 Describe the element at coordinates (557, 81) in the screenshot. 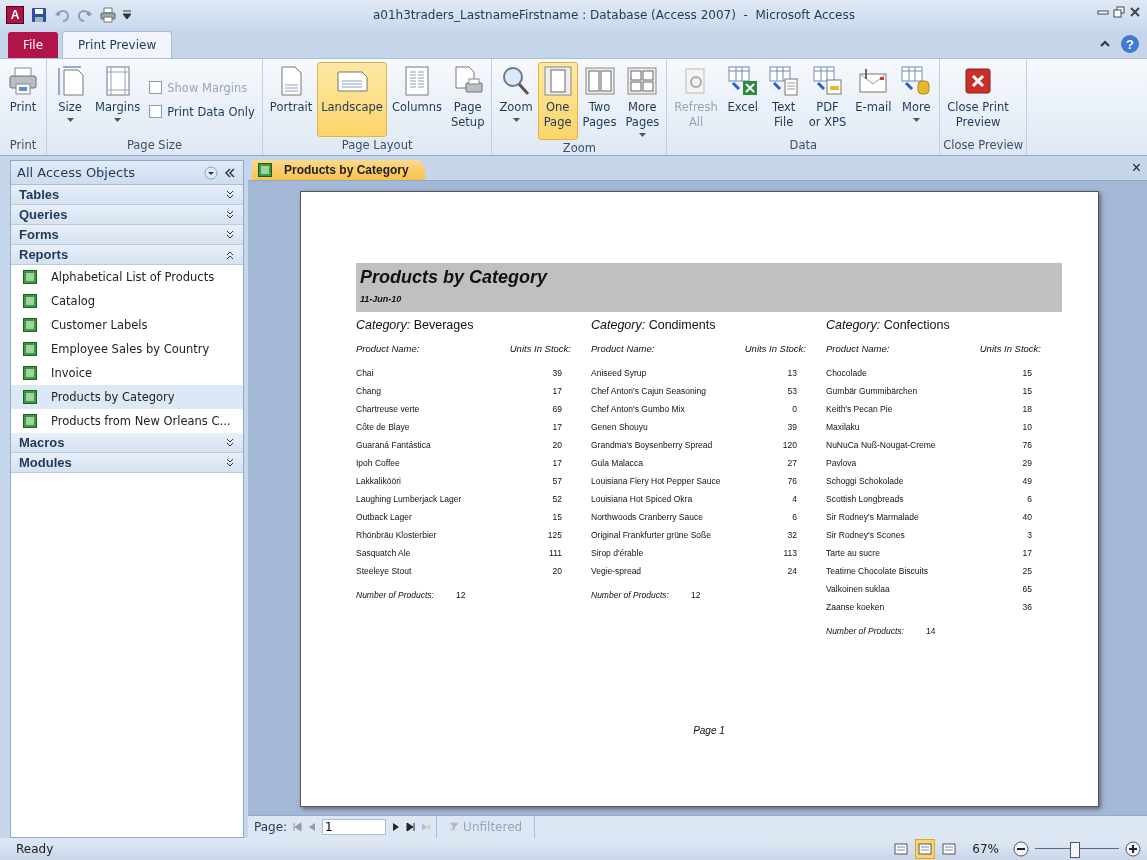

I see `one-page-icon` at that location.